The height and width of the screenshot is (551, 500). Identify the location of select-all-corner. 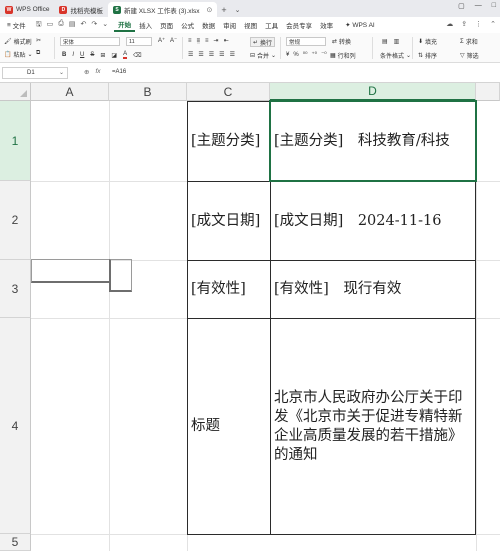
(15, 92).